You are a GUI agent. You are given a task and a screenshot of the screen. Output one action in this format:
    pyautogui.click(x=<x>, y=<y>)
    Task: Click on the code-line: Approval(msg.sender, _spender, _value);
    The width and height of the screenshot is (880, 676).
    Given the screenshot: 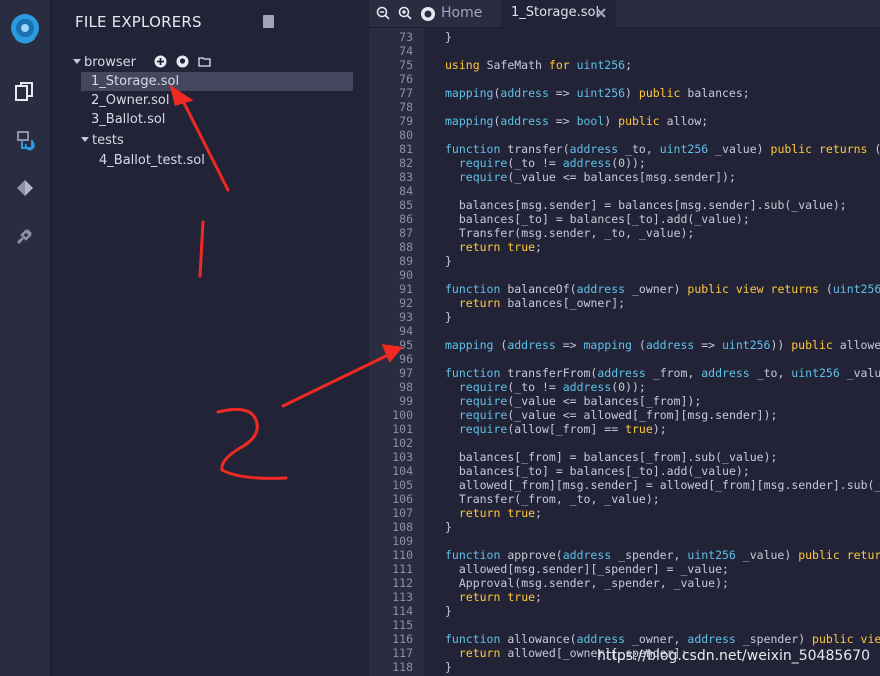 What is the action you would take?
    pyautogui.click(x=593, y=583)
    